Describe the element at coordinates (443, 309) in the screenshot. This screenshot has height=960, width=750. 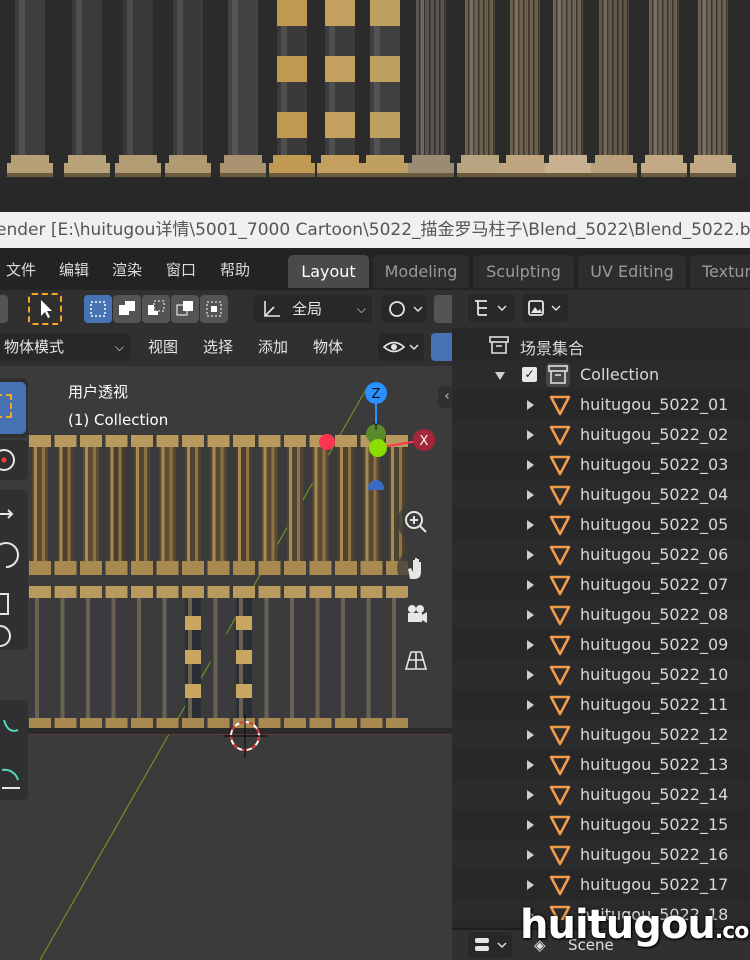
I see `proportional-edit-button` at that location.